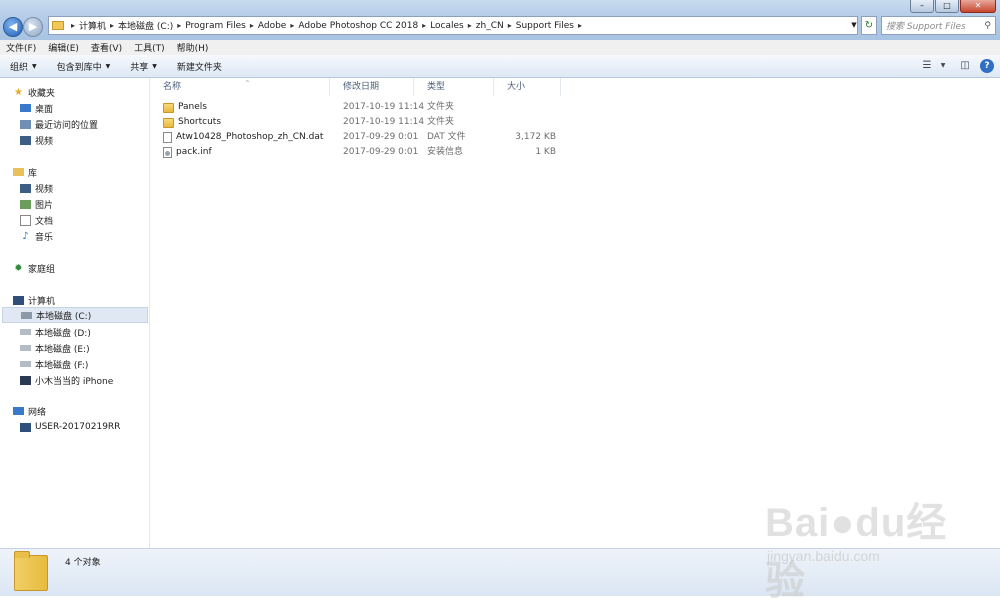 The image size is (1000, 606). I want to click on column-type: 类型, so click(454, 87).